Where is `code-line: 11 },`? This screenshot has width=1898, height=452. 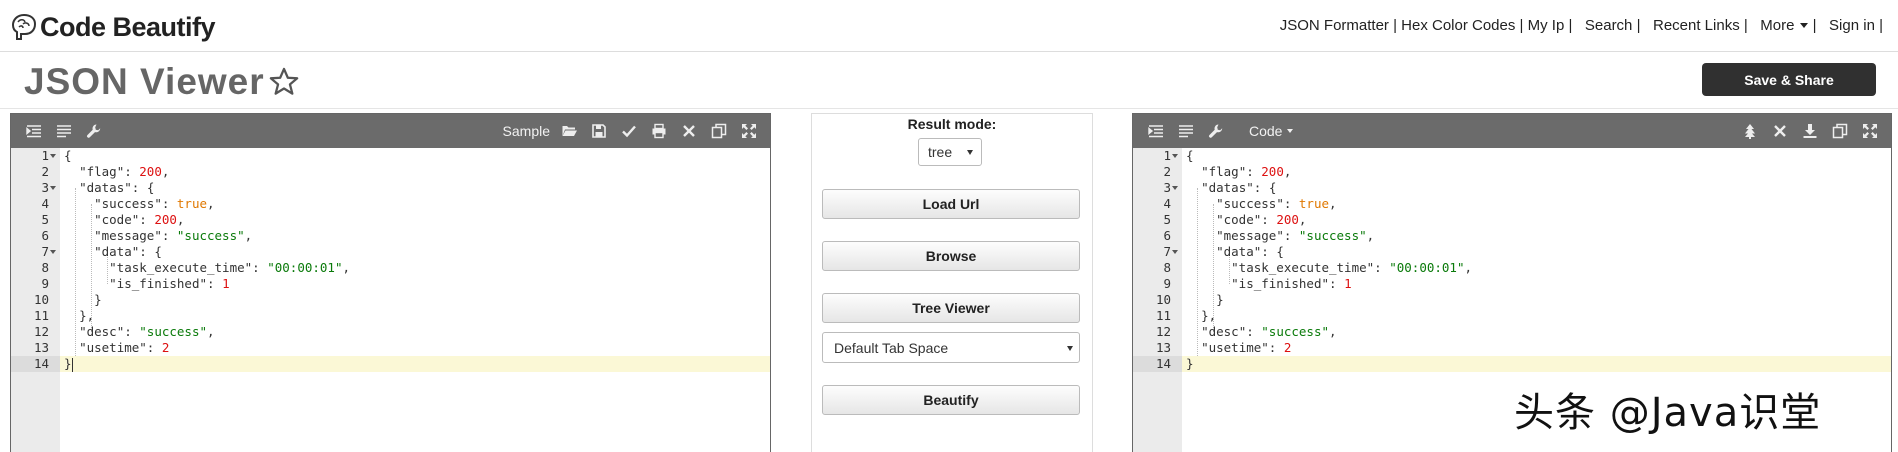 code-line: 11 }, is located at coordinates (402, 316).